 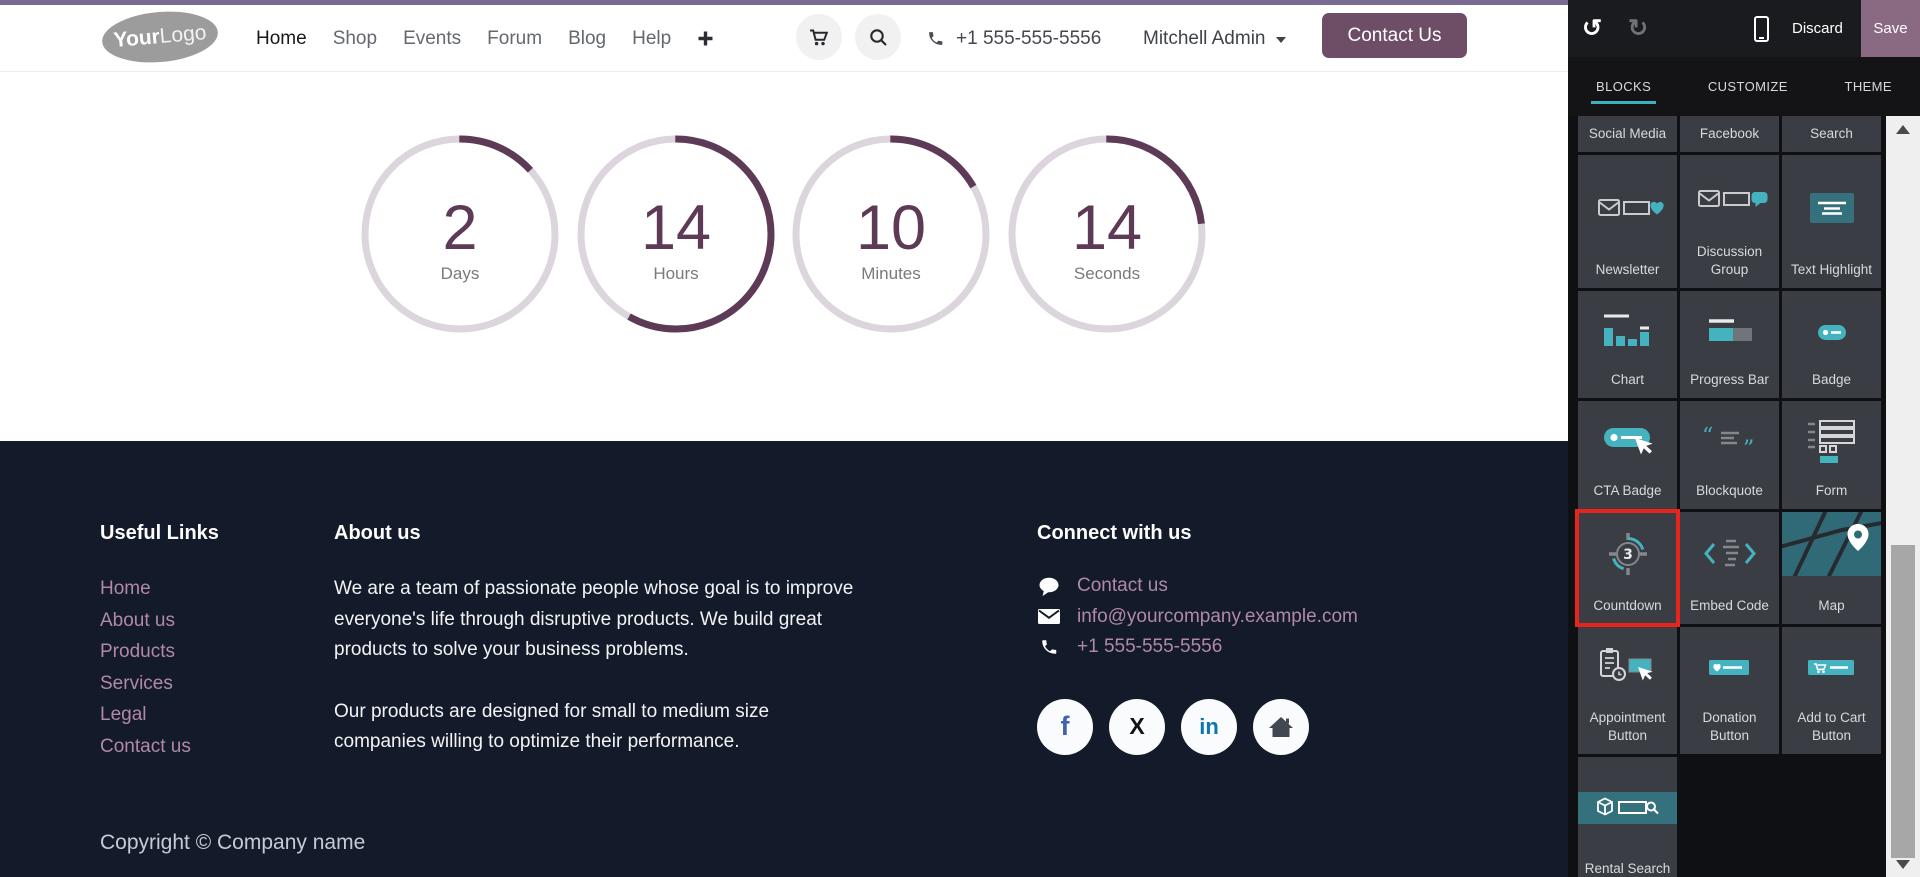 What do you see at coordinates (1627, 690) in the screenshot?
I see `block-appointment-button: Appointment Button` at bounding box center [1627, 690].